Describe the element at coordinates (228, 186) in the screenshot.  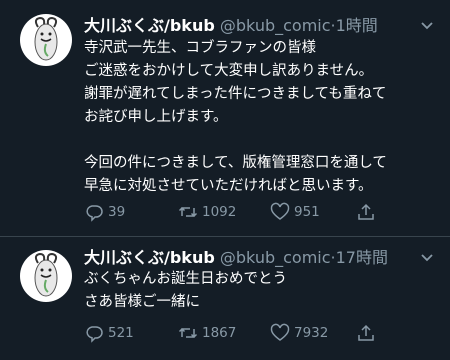
I see `text-line: 早急に対処させていただければと思います。` at that location.